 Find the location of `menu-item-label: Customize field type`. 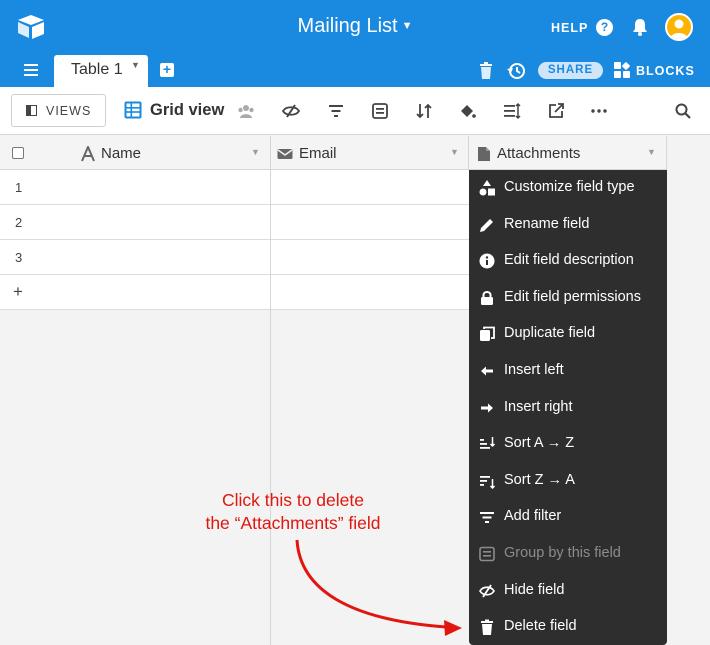

menu-item-label: Customize field type is located at coordinates (569, 187).